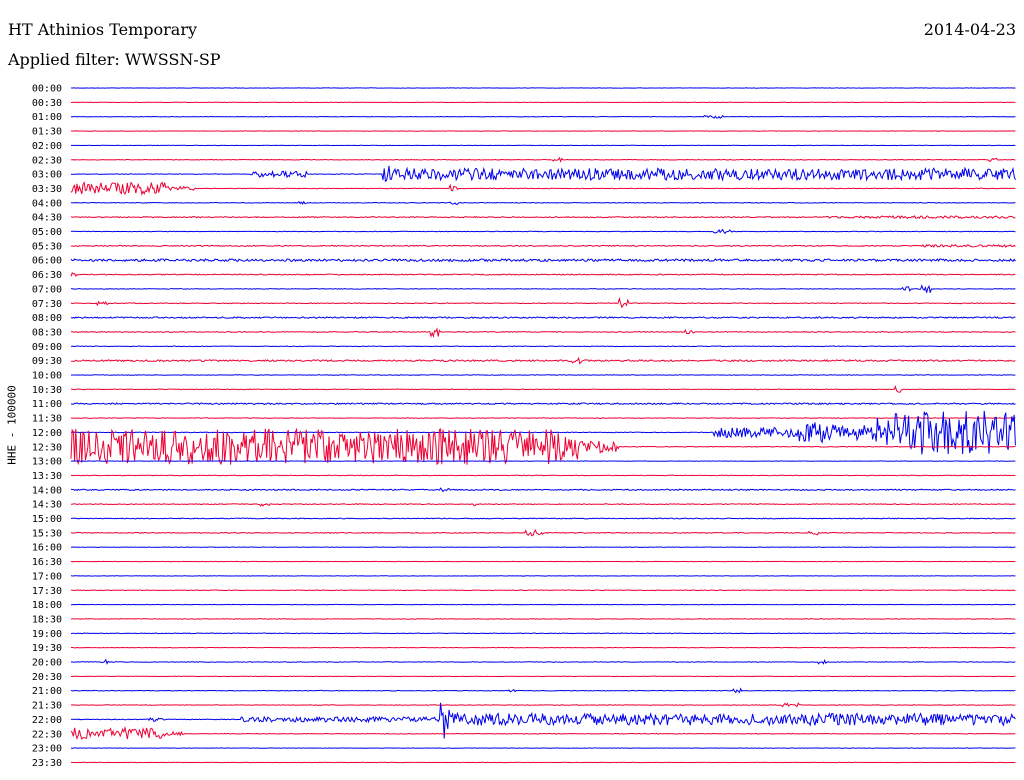 The image size is (1024, 780). I want to click on time-tick-label: 23:30, so click(47, 763).